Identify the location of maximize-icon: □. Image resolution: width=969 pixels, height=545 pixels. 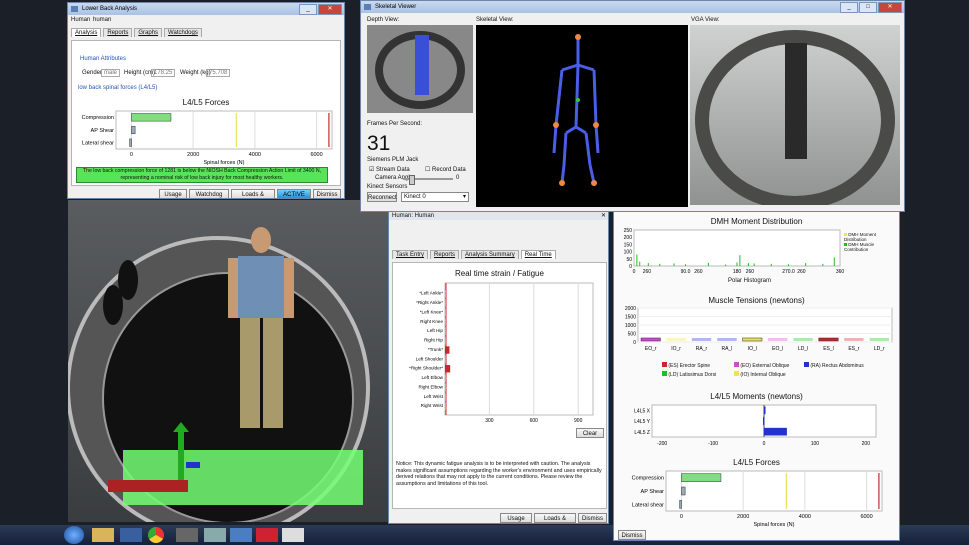
(868, 7).